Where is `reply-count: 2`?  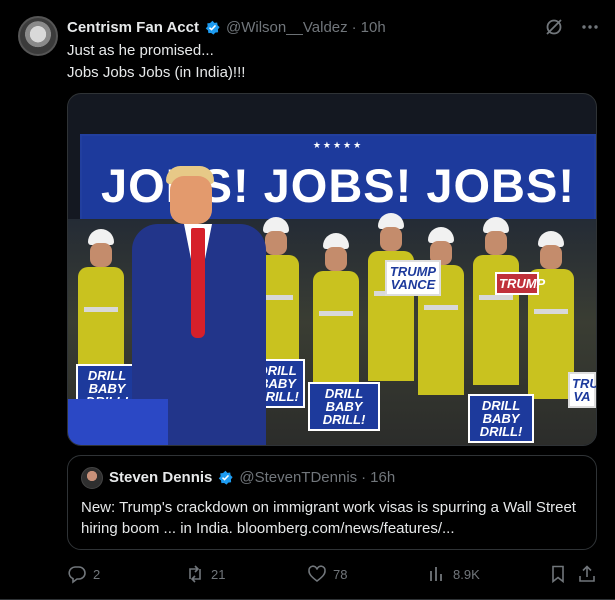 reply-count: 2 is located at coordinates (97, 574).